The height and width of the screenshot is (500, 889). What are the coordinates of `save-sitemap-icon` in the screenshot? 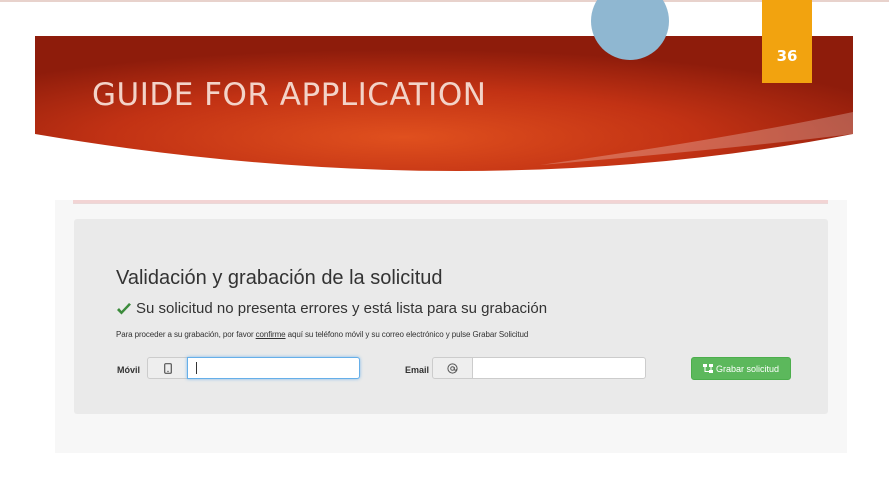 It's located at (707, 368).